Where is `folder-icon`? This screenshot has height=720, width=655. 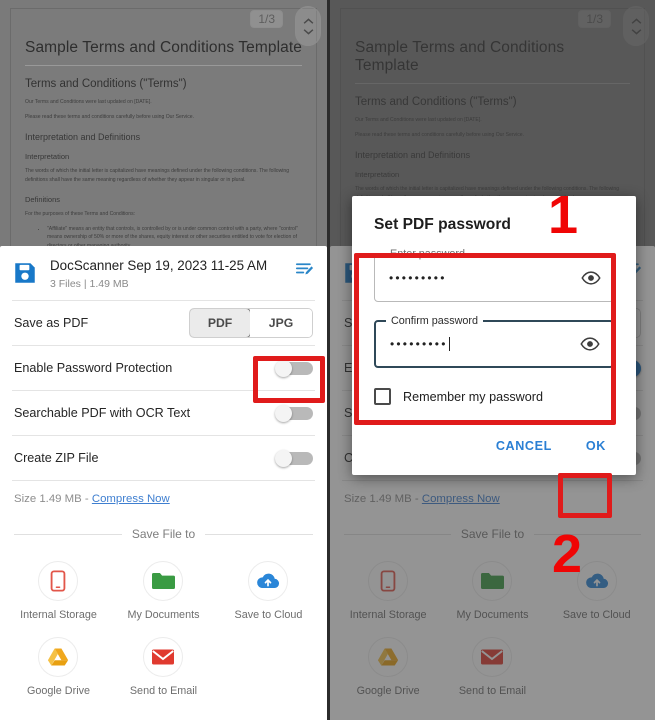
folder-icon is located at coordinates (164, 581).